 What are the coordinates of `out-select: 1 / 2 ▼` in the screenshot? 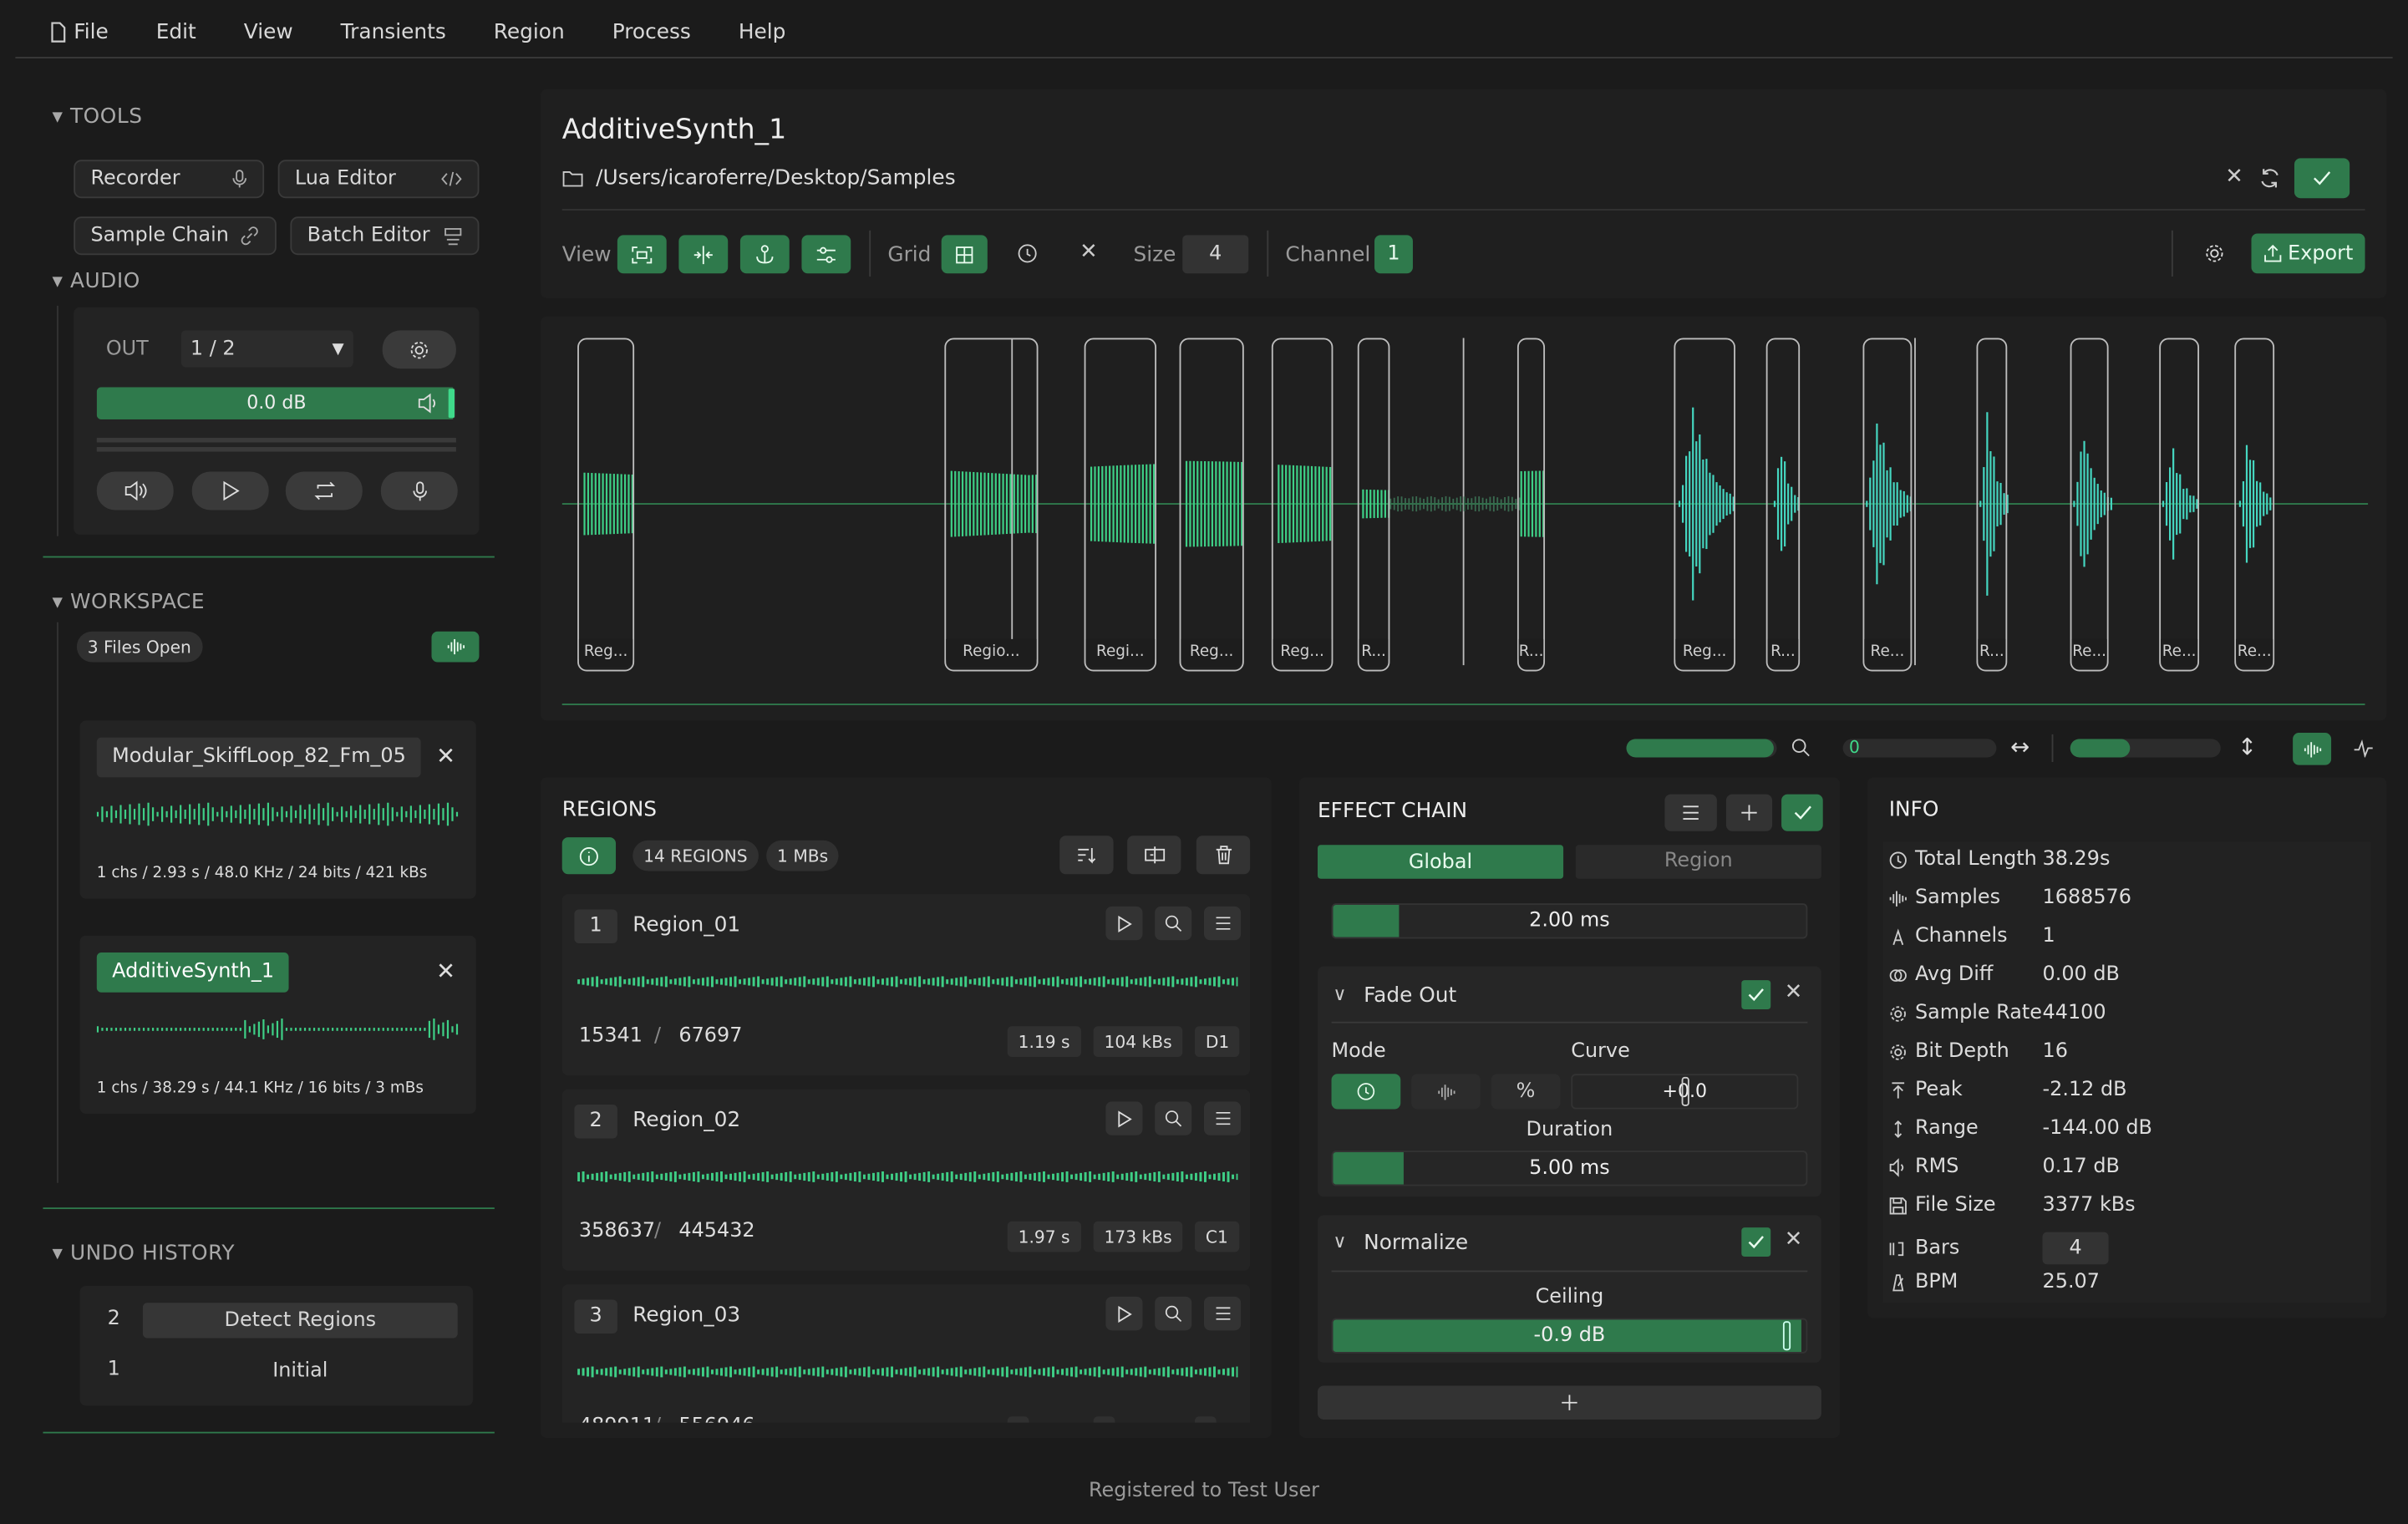 It's located at (267, 349).